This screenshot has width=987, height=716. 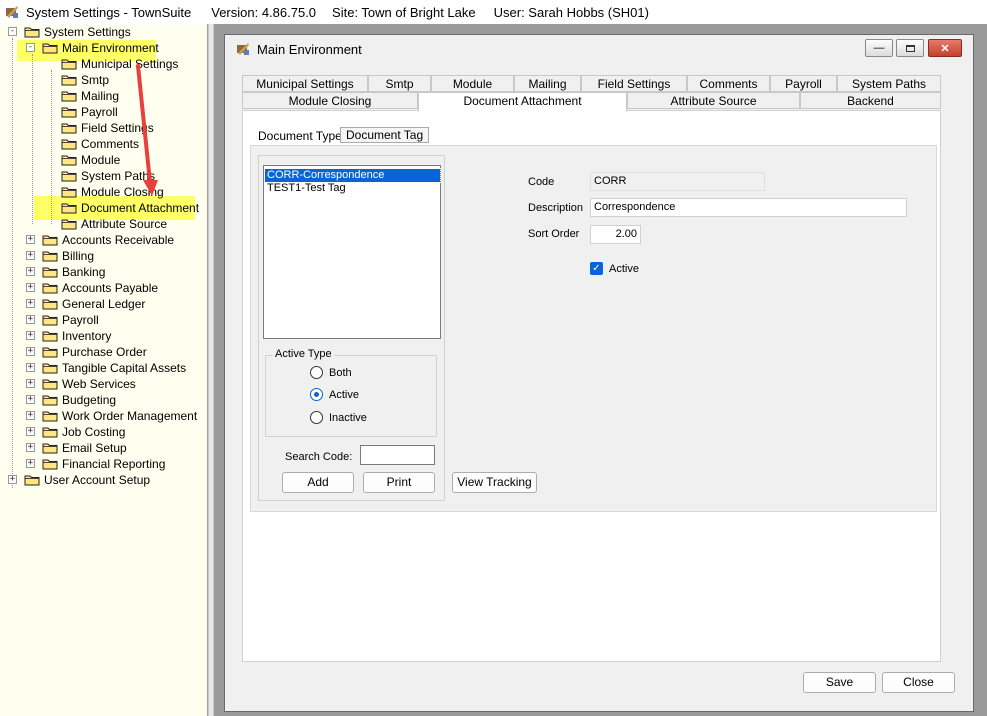 What do you see at coordinates (300, 137) in the screenshot?
I see `subtab-document-type: Document Type` at bounding box center [300, 137].